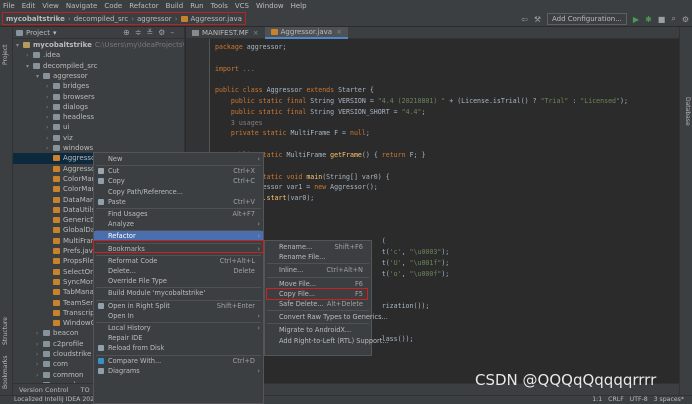 This screenshot has height=404, width=692. What do you see at coordinates (196, 6) in the screenshot?
I see `menu-run: Run` at bounding box center [196, 6].